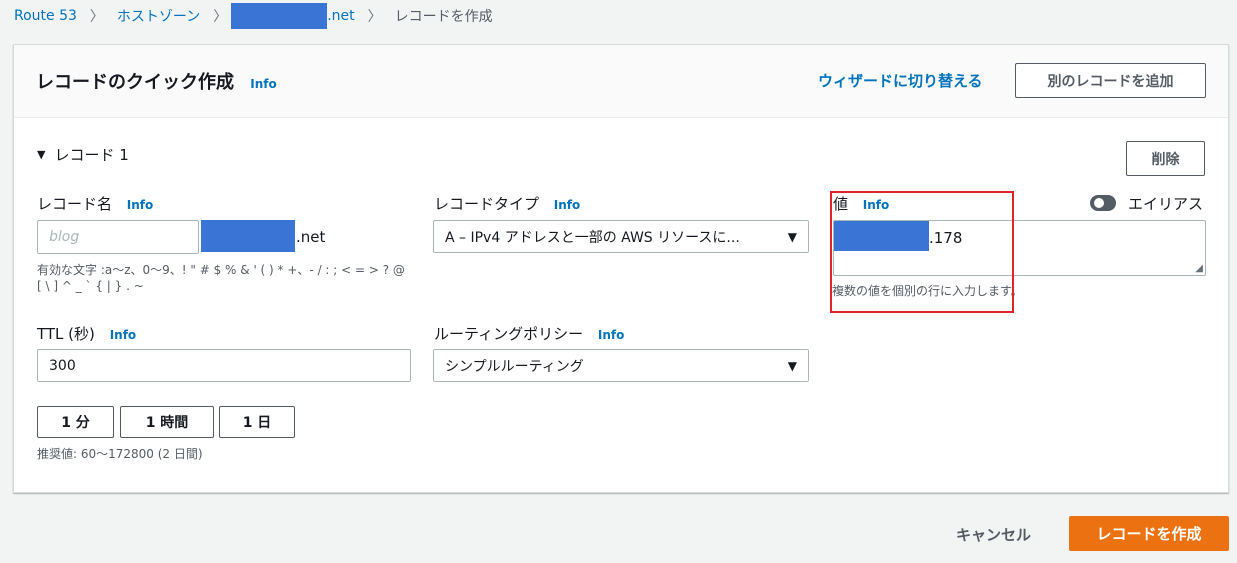 The height and width of the screenshot is (563, 1237). I want to click on page-title: レコードのクイック作成 Info, so click(156, 82).